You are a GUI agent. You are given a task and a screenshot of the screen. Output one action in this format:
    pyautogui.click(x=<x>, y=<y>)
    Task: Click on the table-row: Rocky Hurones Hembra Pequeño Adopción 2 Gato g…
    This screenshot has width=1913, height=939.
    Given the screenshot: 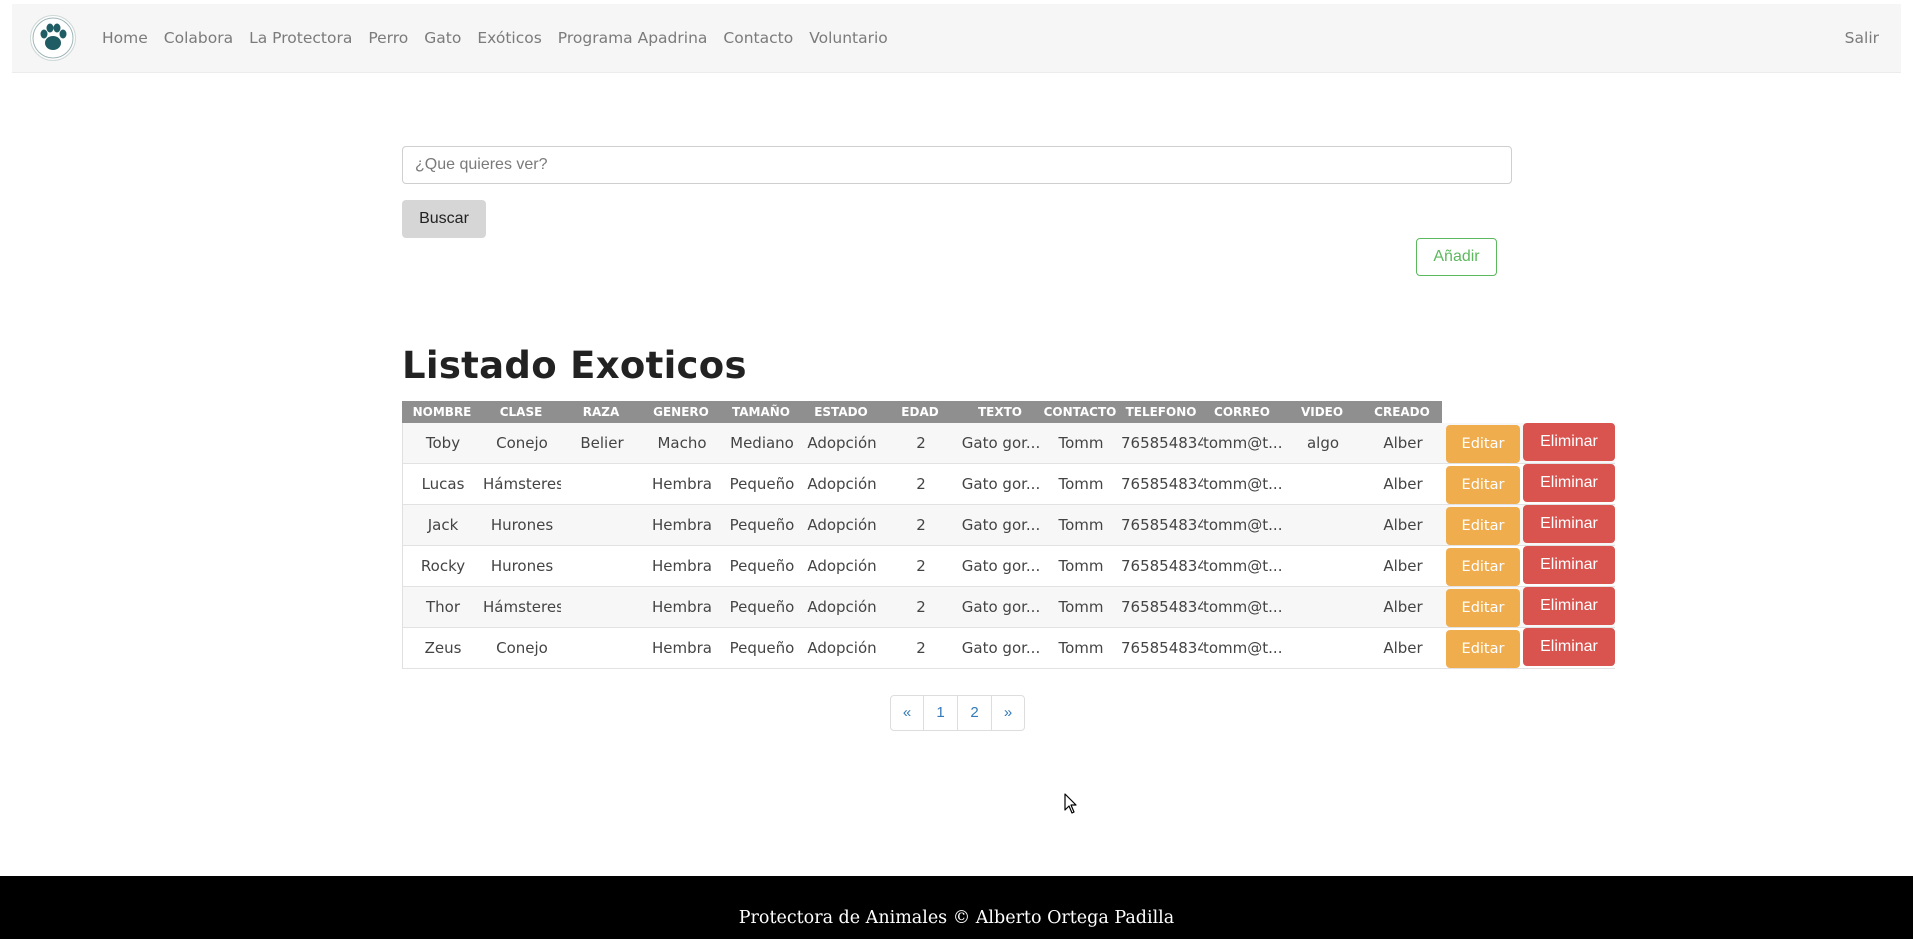 What is the action you would take?
    pyautogui.click(x=1008, y=566)
    